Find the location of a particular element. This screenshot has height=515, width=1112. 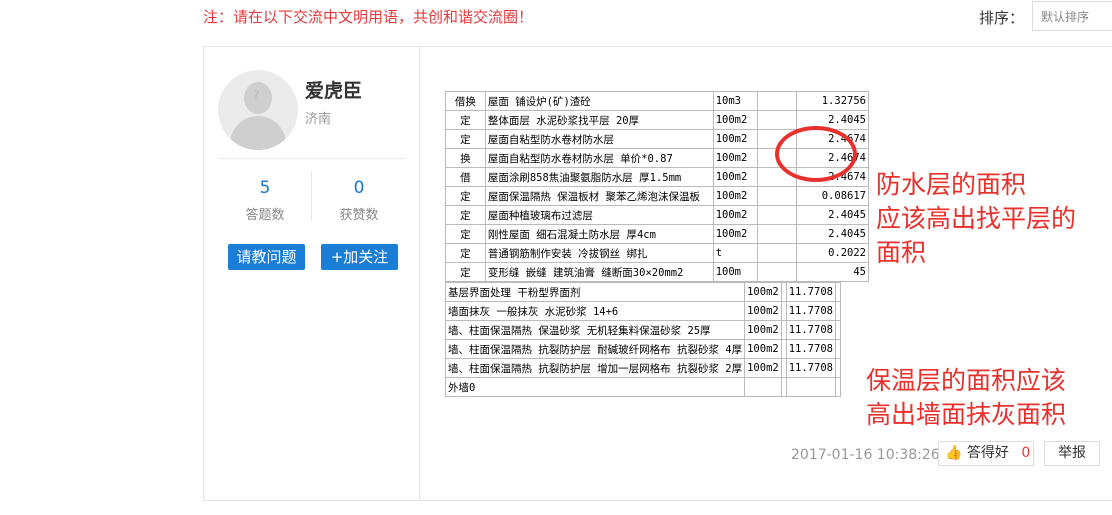

table-row: 基层界面处理 干粉型界面剂 100m2 11.7708 is located at coordinates (642, 292).